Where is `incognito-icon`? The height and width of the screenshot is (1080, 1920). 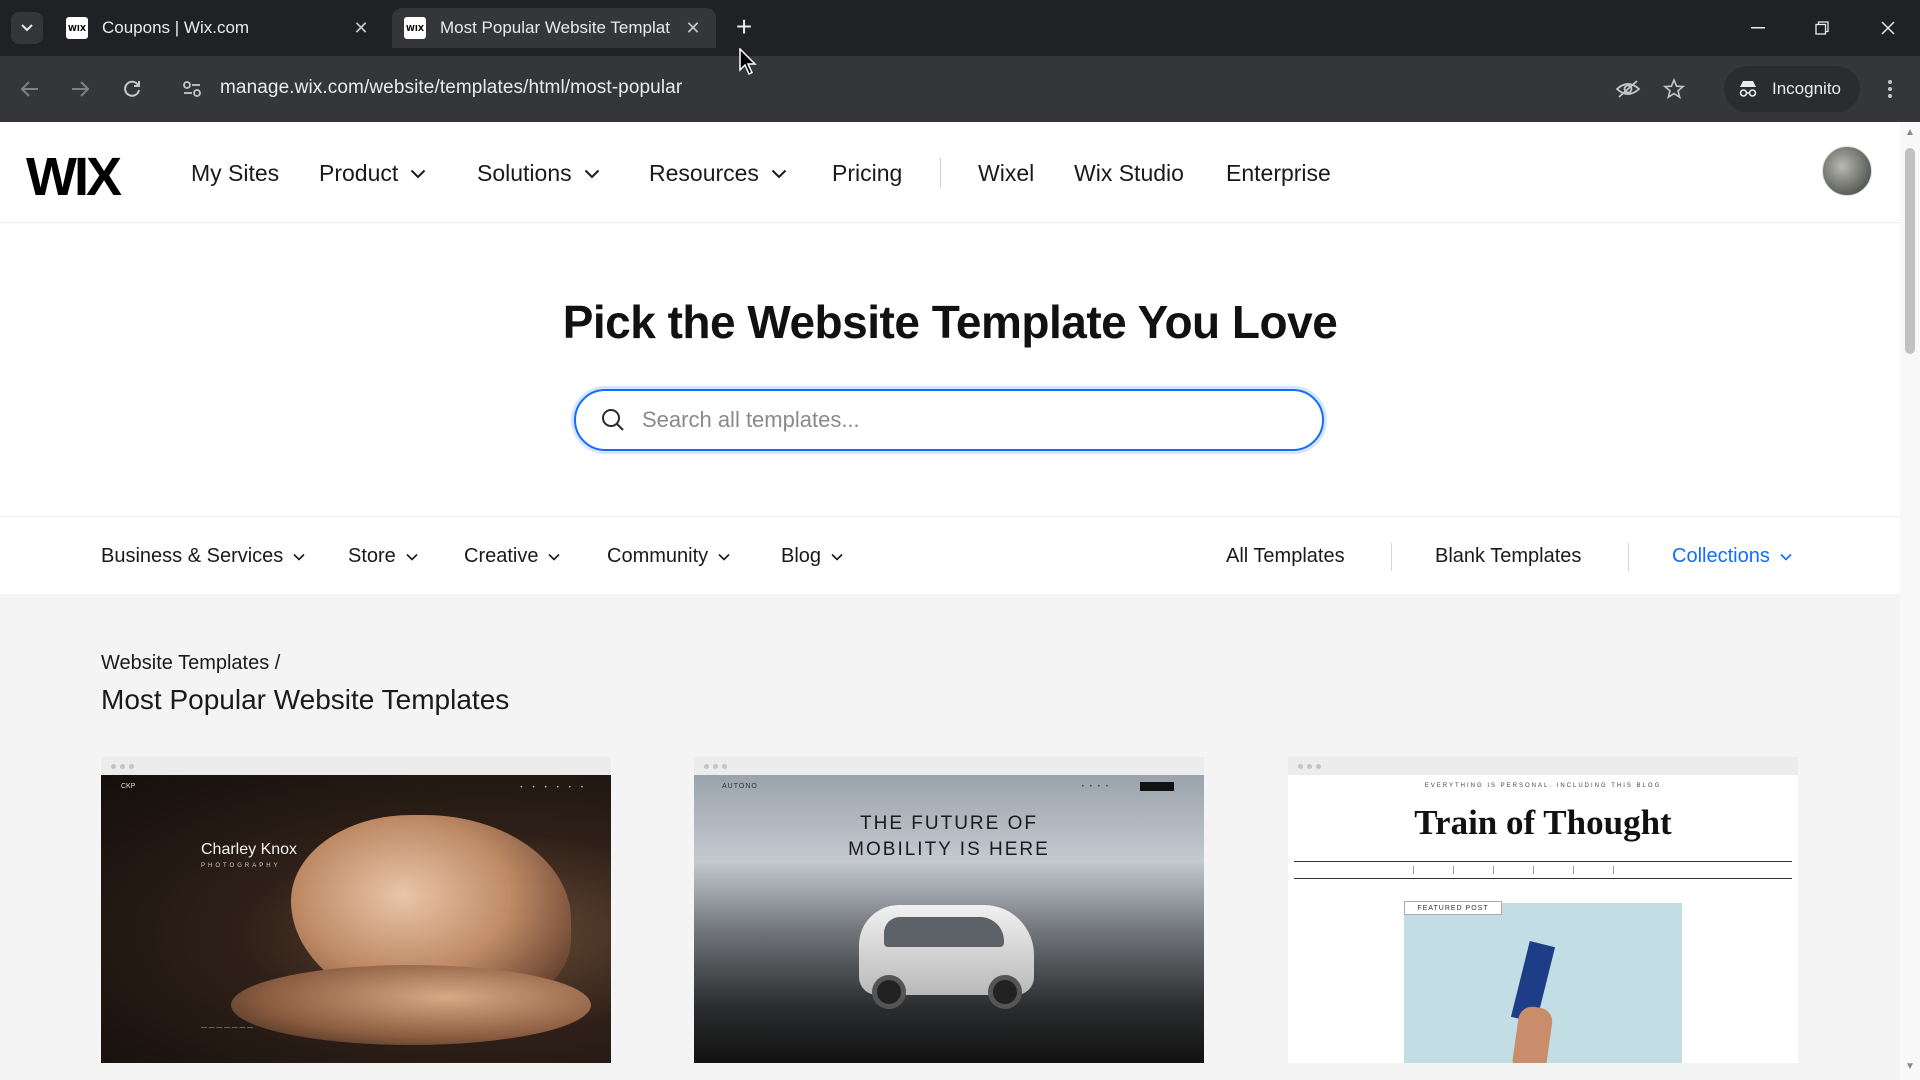
incognito-icon is located at coordinates (1748, 89).